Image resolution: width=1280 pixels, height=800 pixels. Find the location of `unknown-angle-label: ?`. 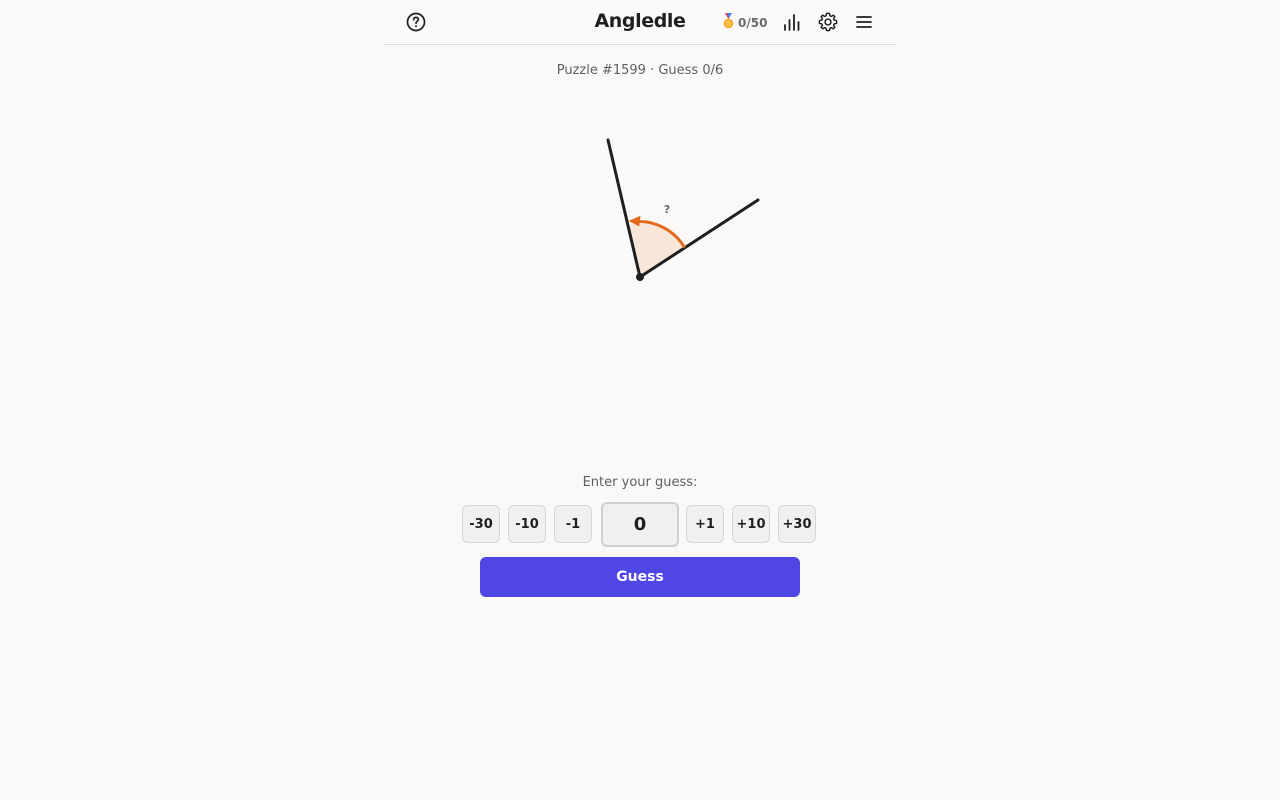

unknown-angle-label: ? is located at coordinates (667, 209).